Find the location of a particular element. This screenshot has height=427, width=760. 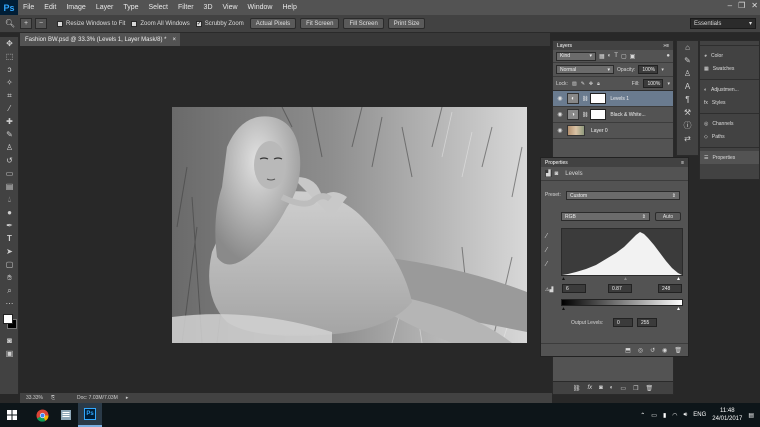

zoom-out-icon: − is located at coordinates (41, 23).